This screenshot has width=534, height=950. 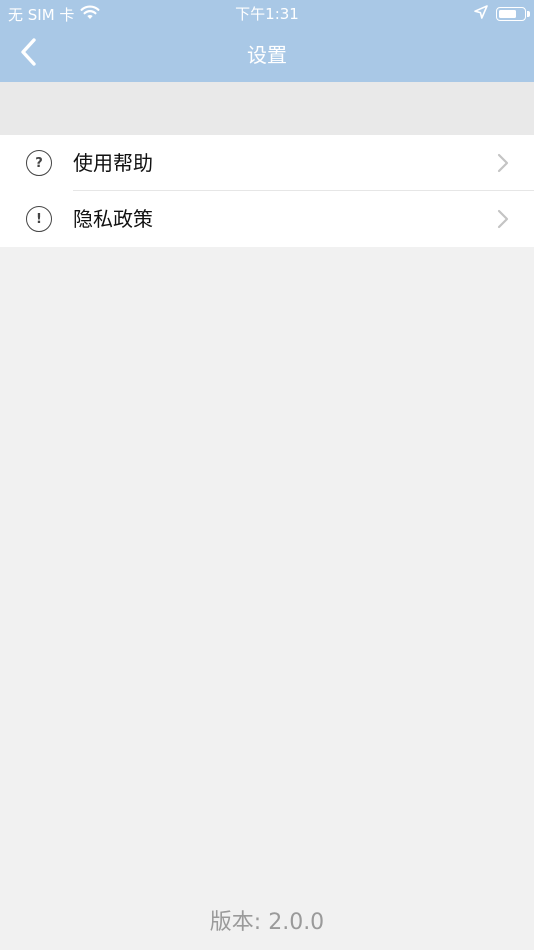 I want to click on menu-item-label: 隐私政策, so click(x=113, y=219).